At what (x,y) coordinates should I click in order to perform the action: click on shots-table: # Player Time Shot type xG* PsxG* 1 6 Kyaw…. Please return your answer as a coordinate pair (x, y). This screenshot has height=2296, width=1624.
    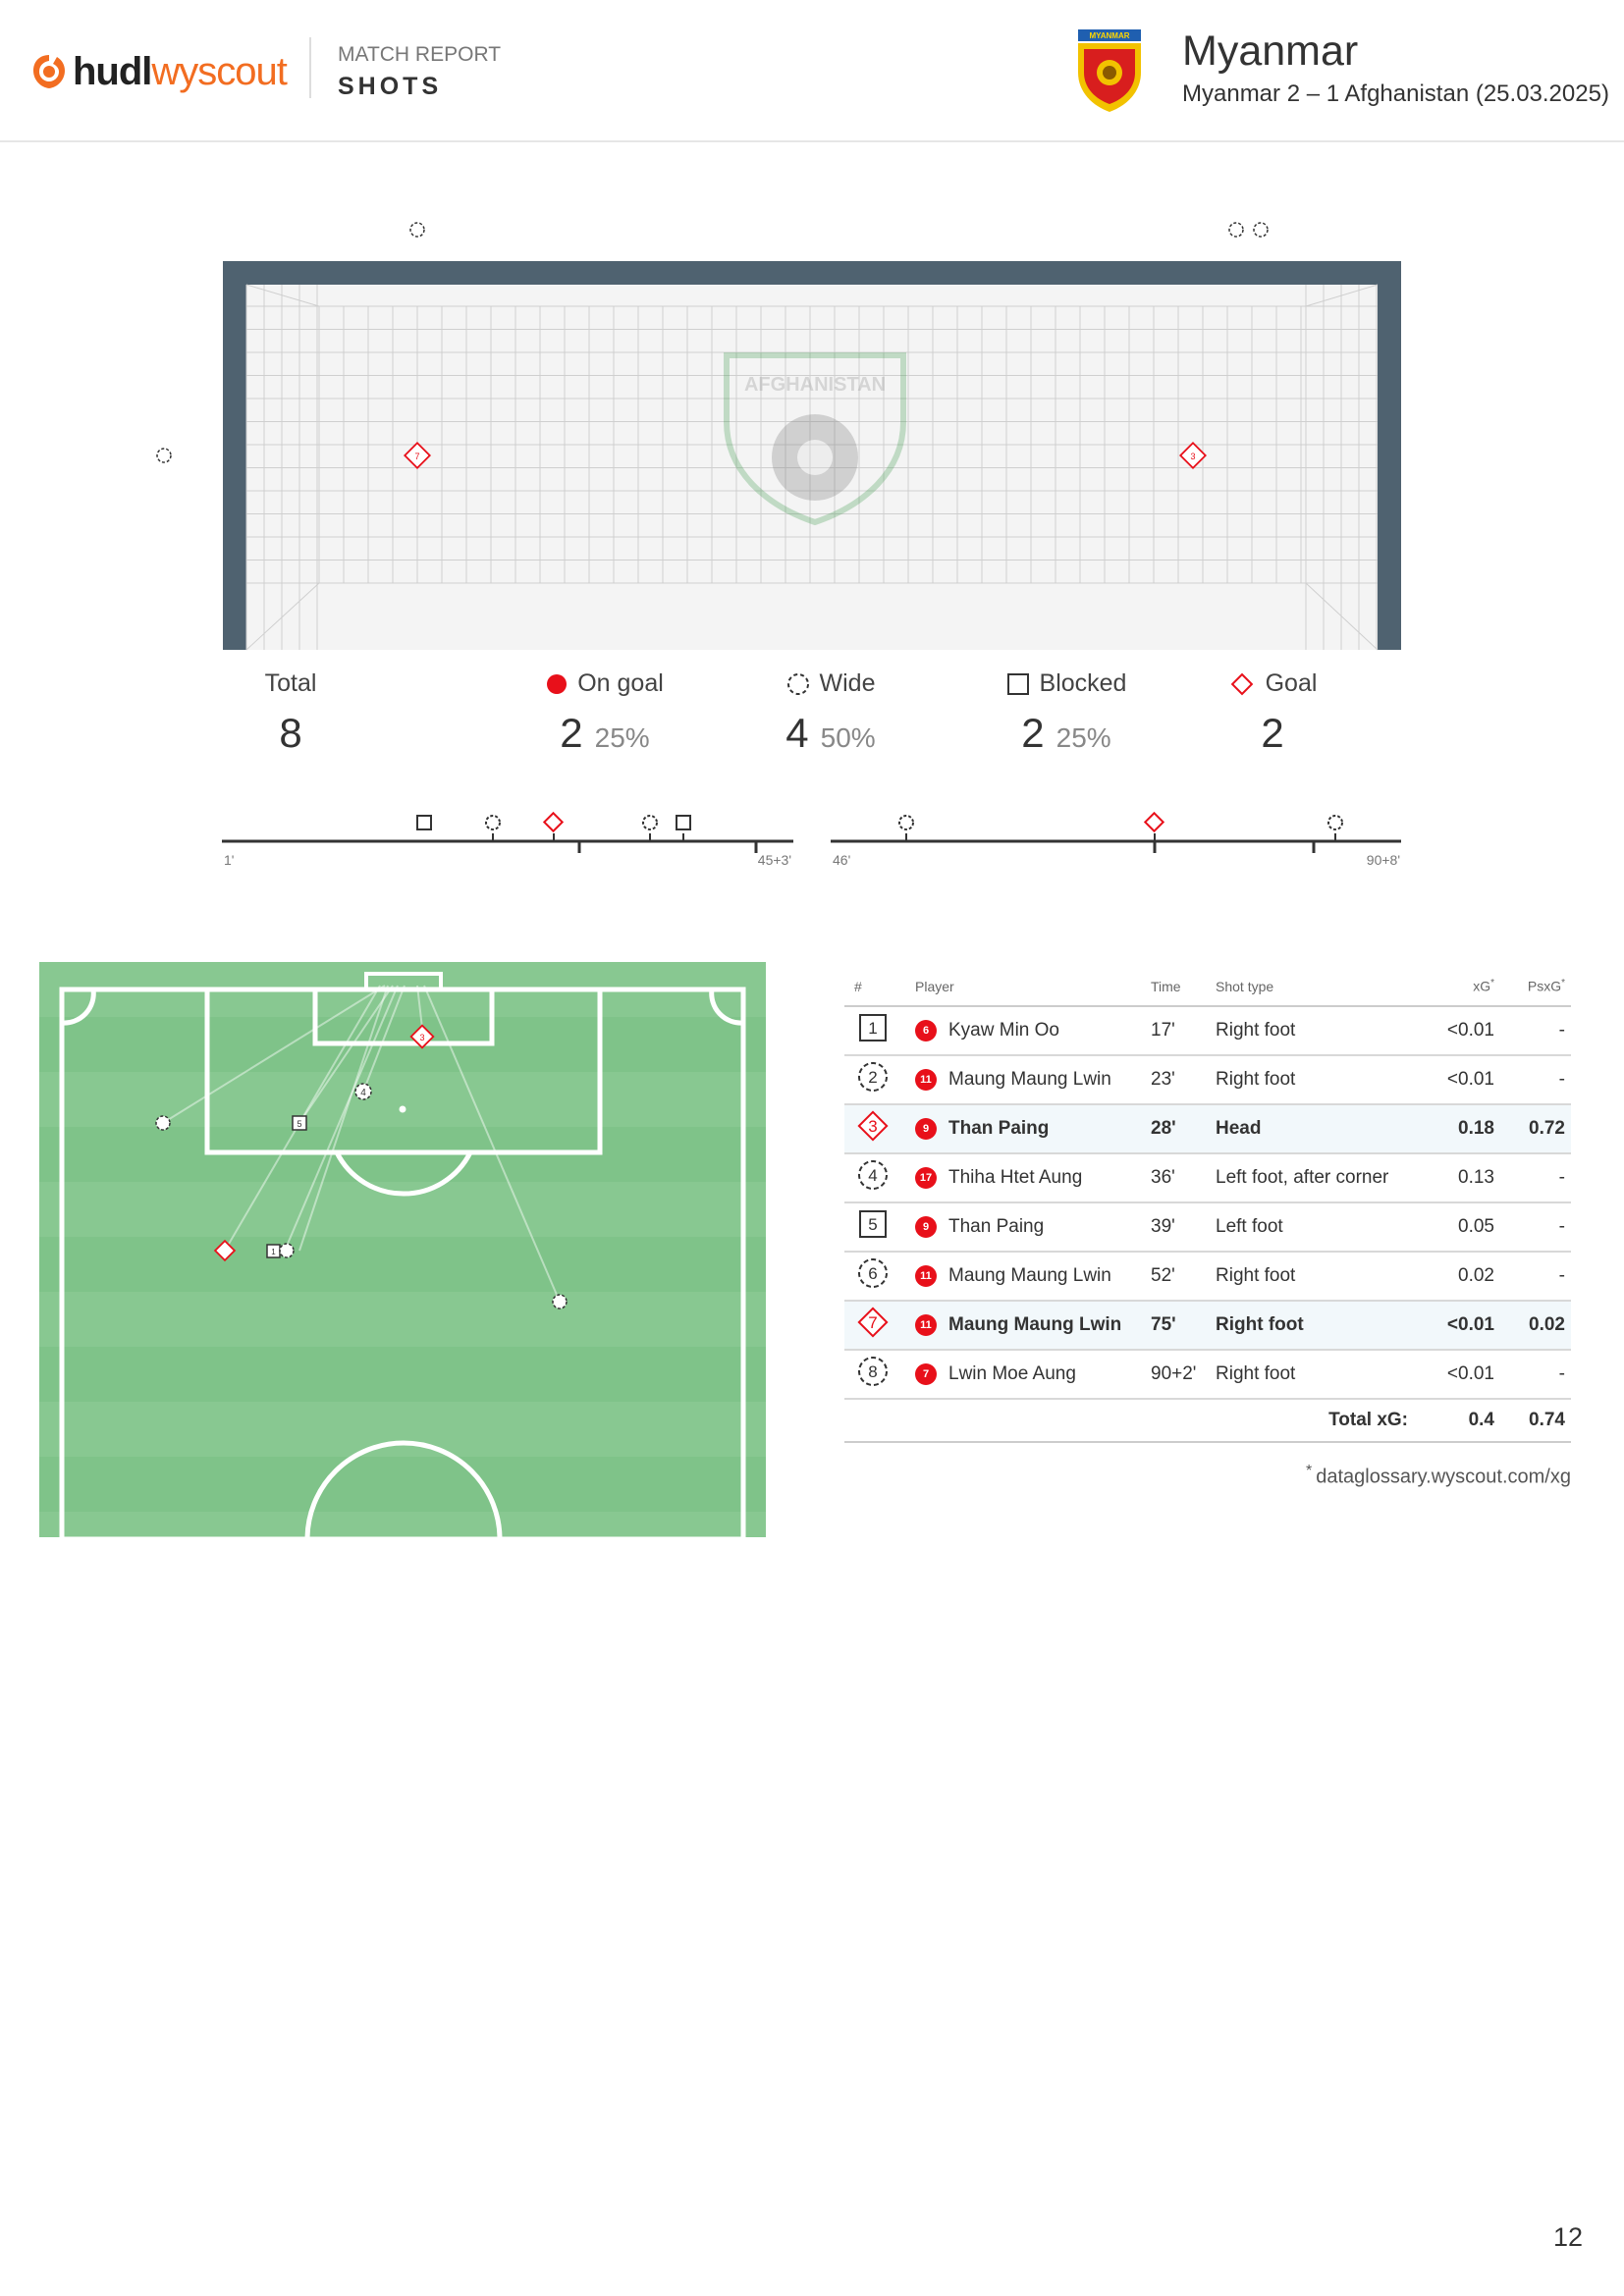
    Looking at the image, I should click on (1207, 1205).